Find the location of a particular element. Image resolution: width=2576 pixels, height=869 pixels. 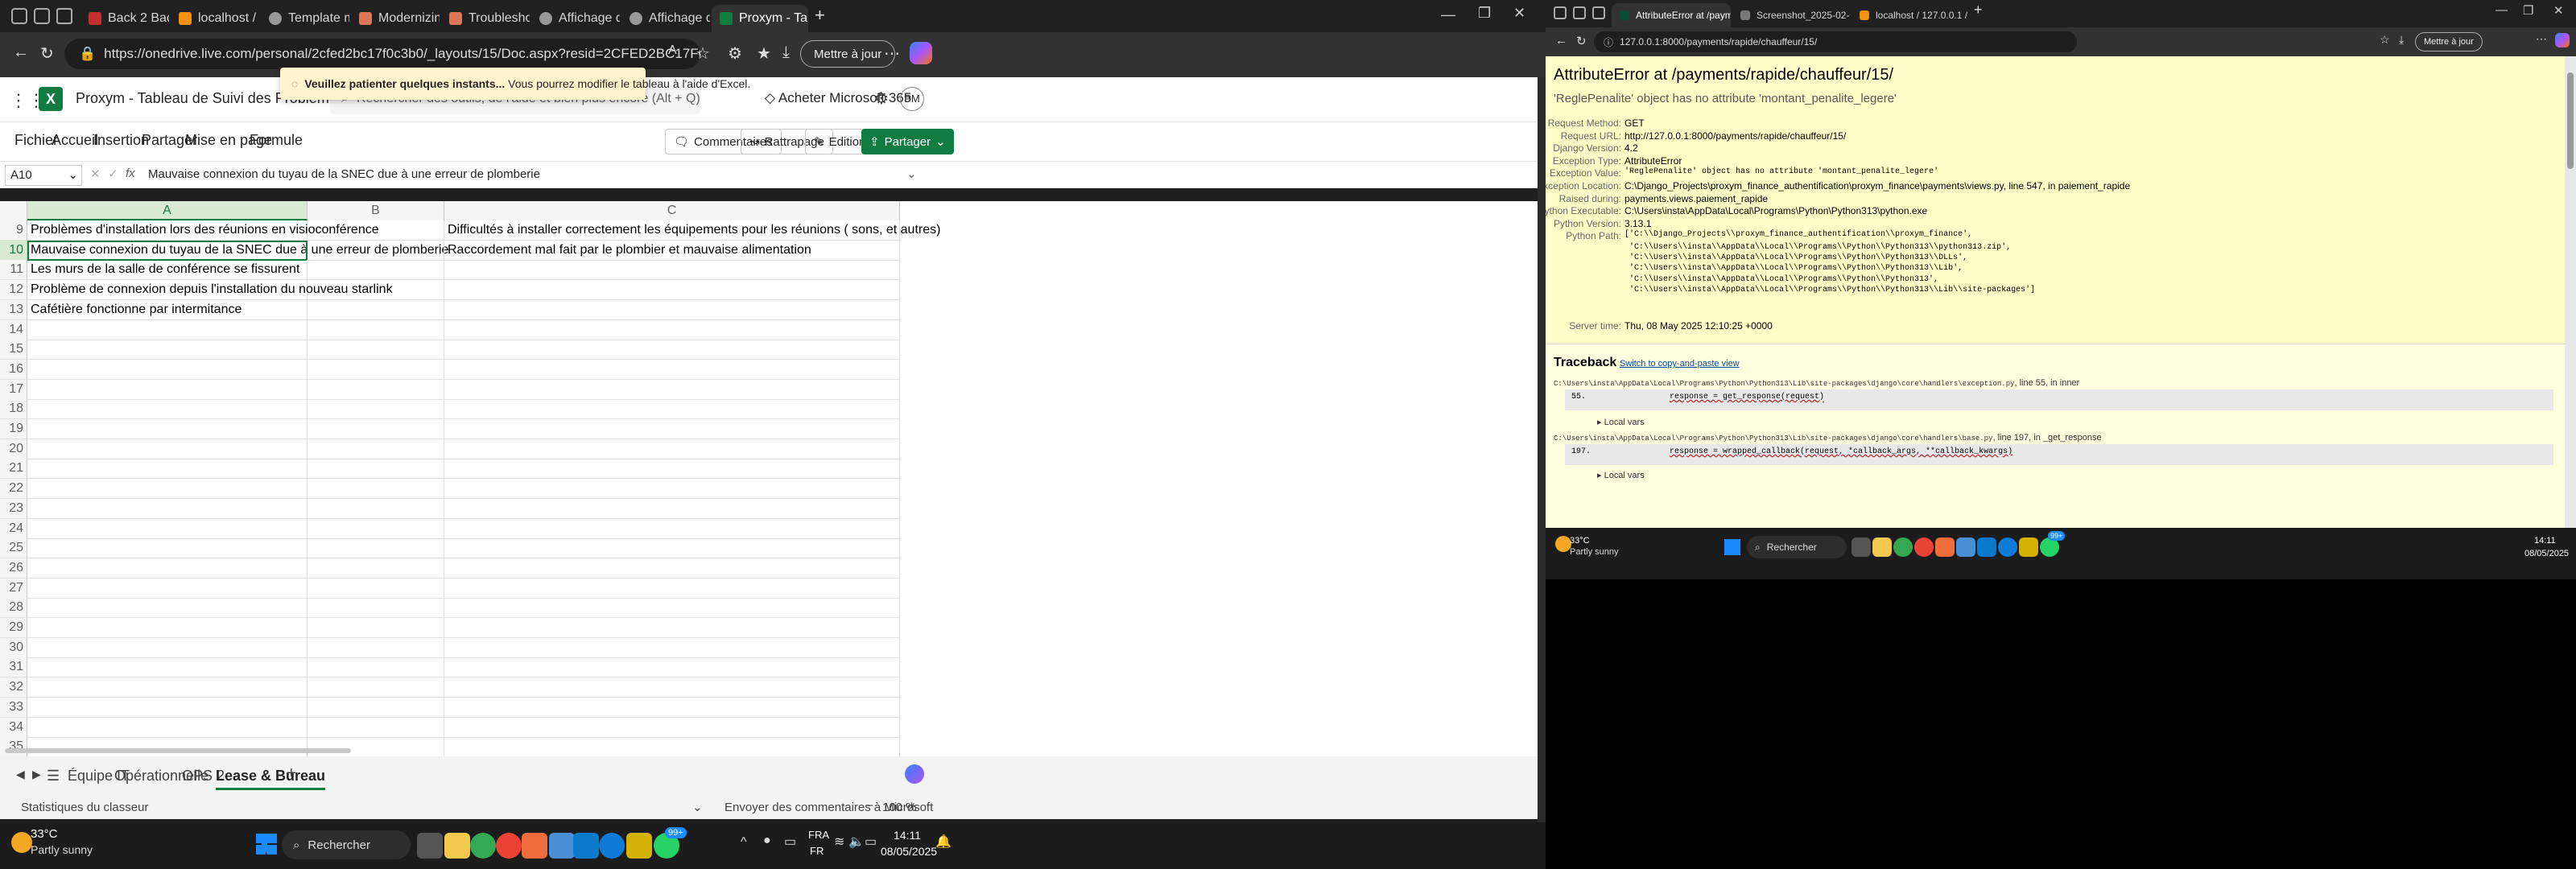

wifi-icon: ≋ is located at coordinates (839, 842).